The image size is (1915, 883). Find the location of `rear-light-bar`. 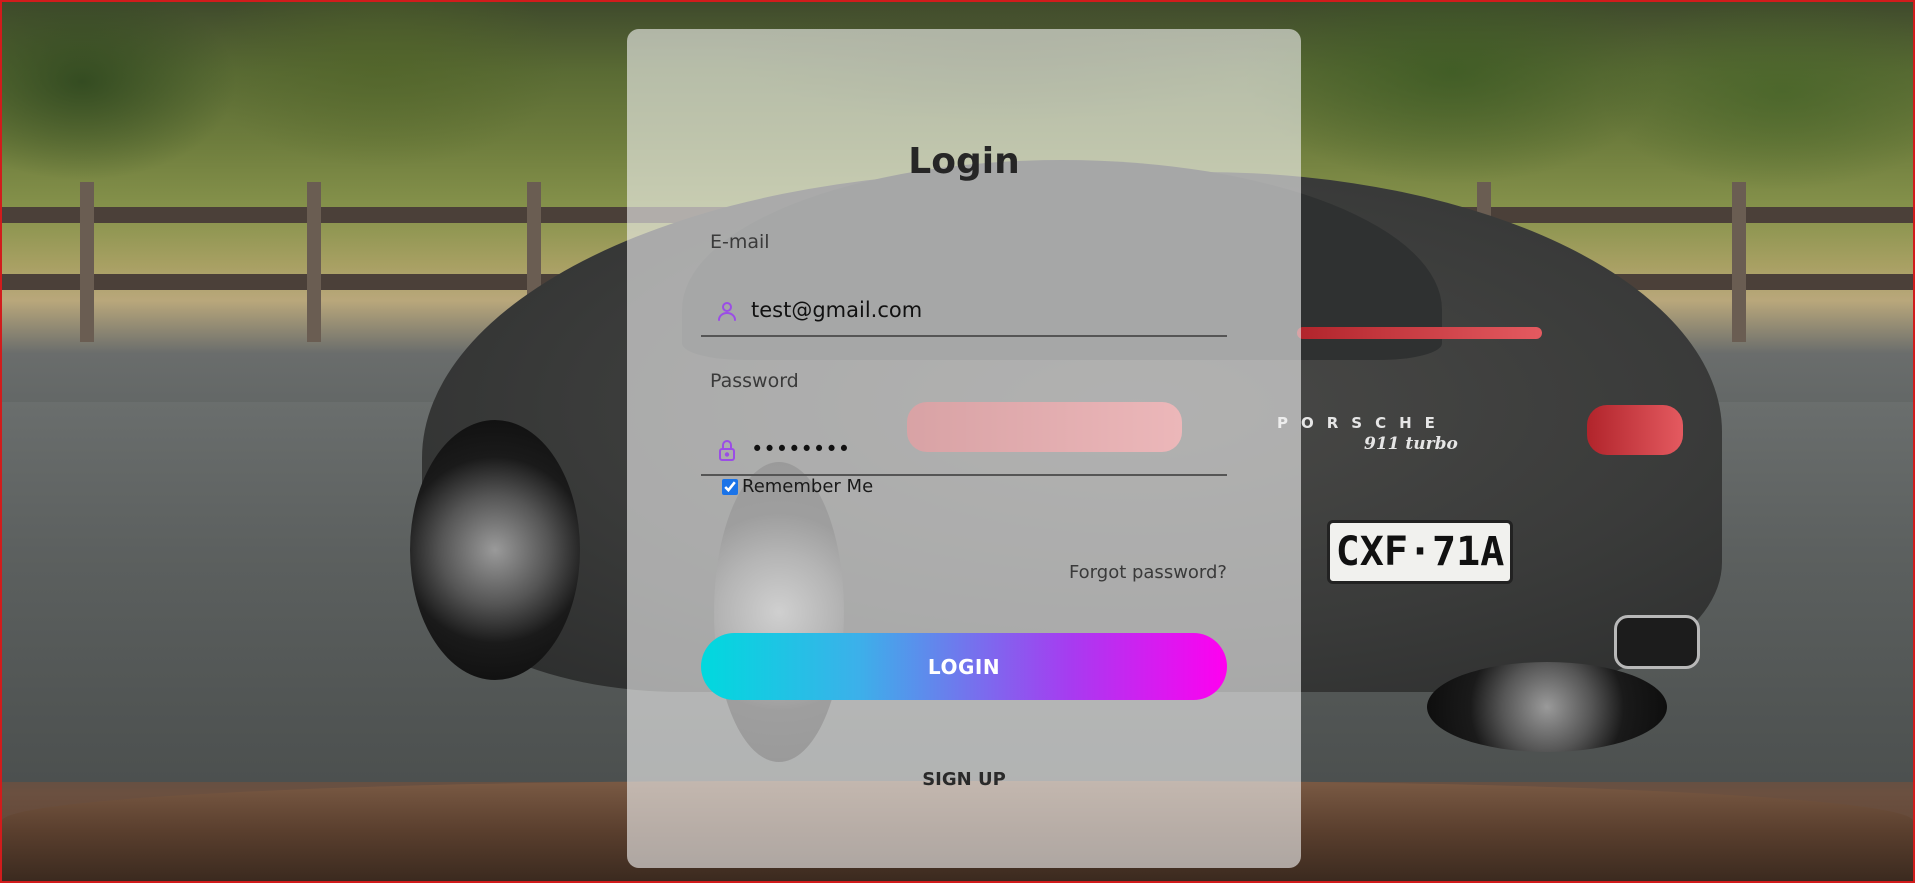

rear-light-bar is located at coordinates (1419, 333).